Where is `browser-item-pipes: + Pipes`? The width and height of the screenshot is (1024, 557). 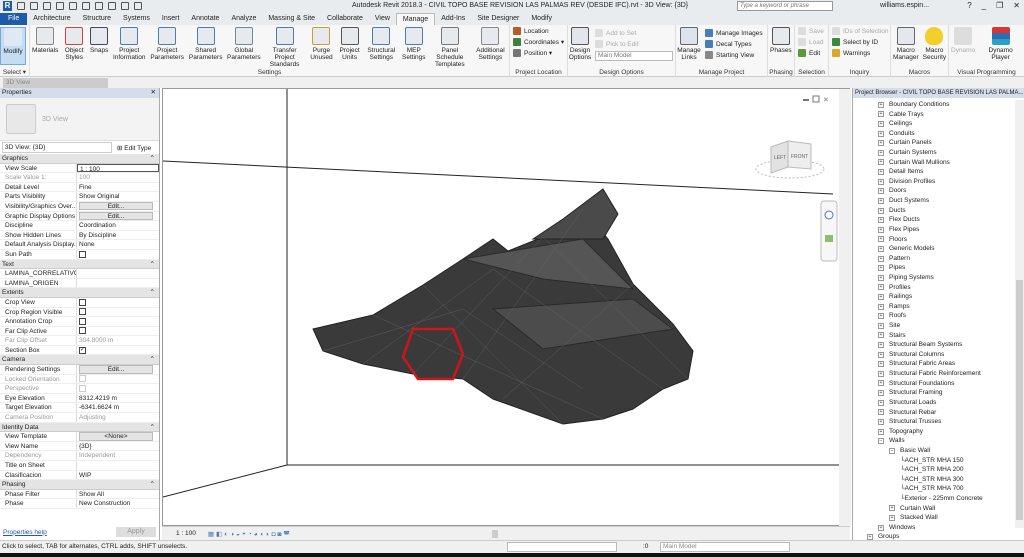
browser-item-pipes: + Pipes is located at coordinates (933, 268).